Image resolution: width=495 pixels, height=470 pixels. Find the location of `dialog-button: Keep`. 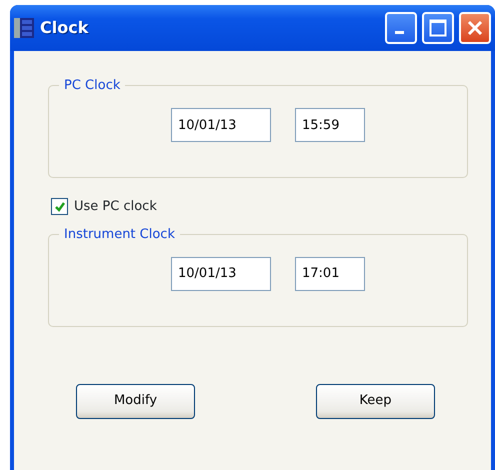

dialog-button: Keep is located at coordinates (375, 401).